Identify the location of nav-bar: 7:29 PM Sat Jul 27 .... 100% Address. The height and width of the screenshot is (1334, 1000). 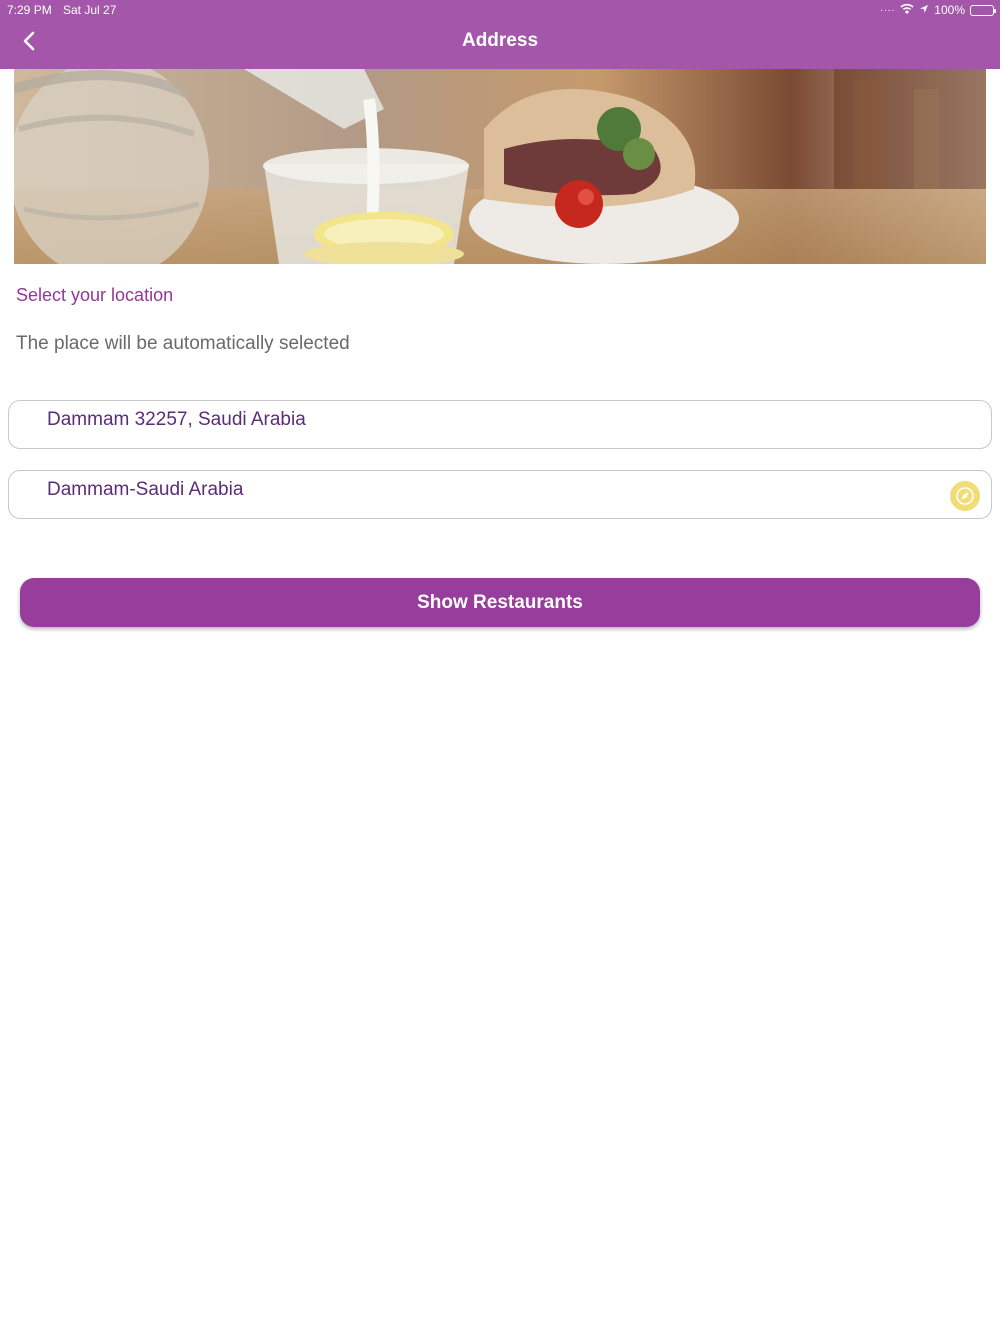
(500, 34).